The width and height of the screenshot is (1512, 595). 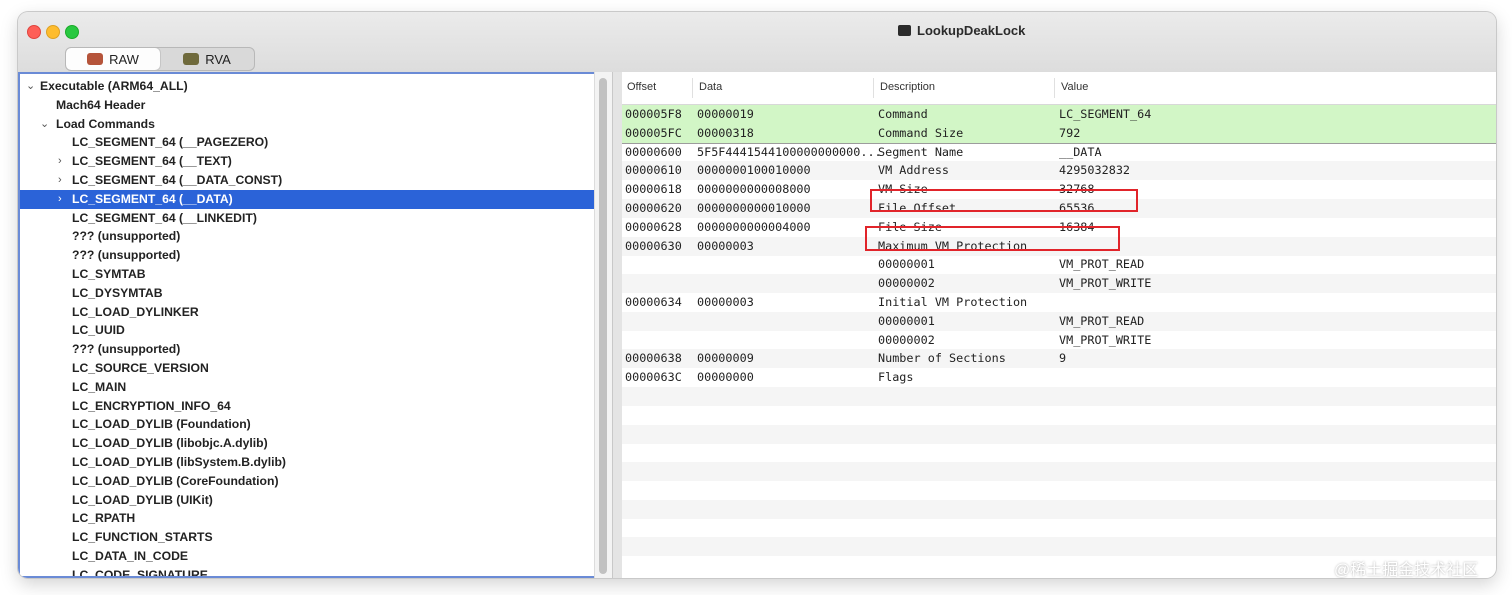 What do you see at coordinates (754, 170) in the screenshot?
I see `cell-data: 0000000100010000` at bounding box center [754, 170].